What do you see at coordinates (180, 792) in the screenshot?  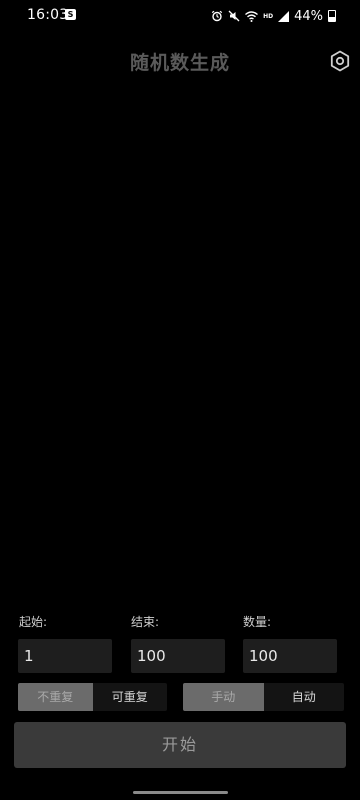 I see `home-indicator` at bounding box center [180, 792].